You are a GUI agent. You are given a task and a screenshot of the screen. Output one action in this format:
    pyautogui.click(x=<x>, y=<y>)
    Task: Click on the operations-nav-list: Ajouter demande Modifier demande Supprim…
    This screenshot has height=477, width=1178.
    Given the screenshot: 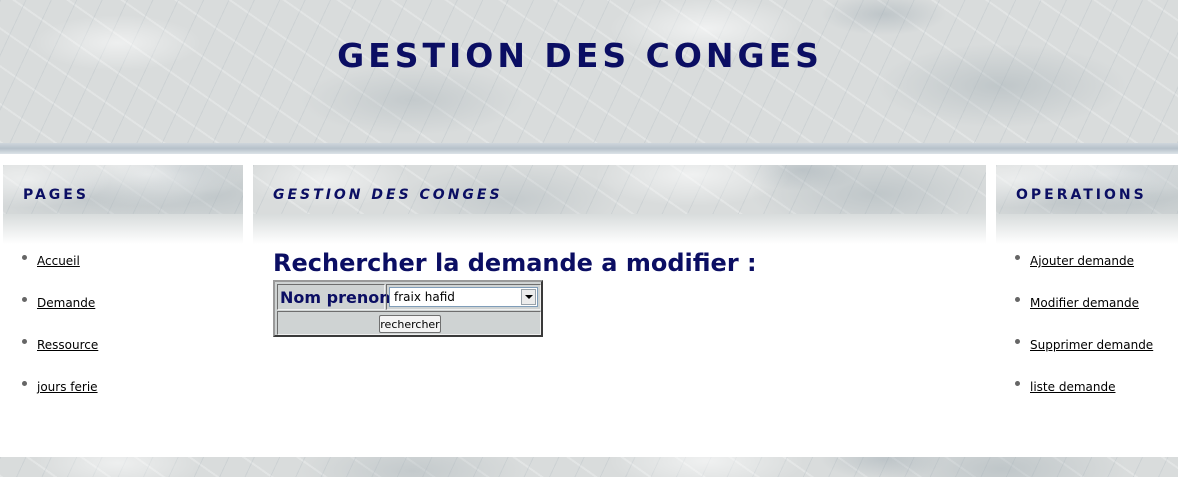 What is the action you would take?
    pyautogui.click(x=1074, y=334)
    